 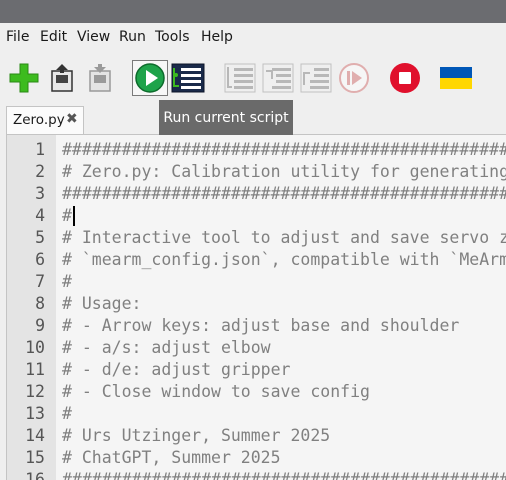 I want to click on run-button, so click(x=150, y=78).